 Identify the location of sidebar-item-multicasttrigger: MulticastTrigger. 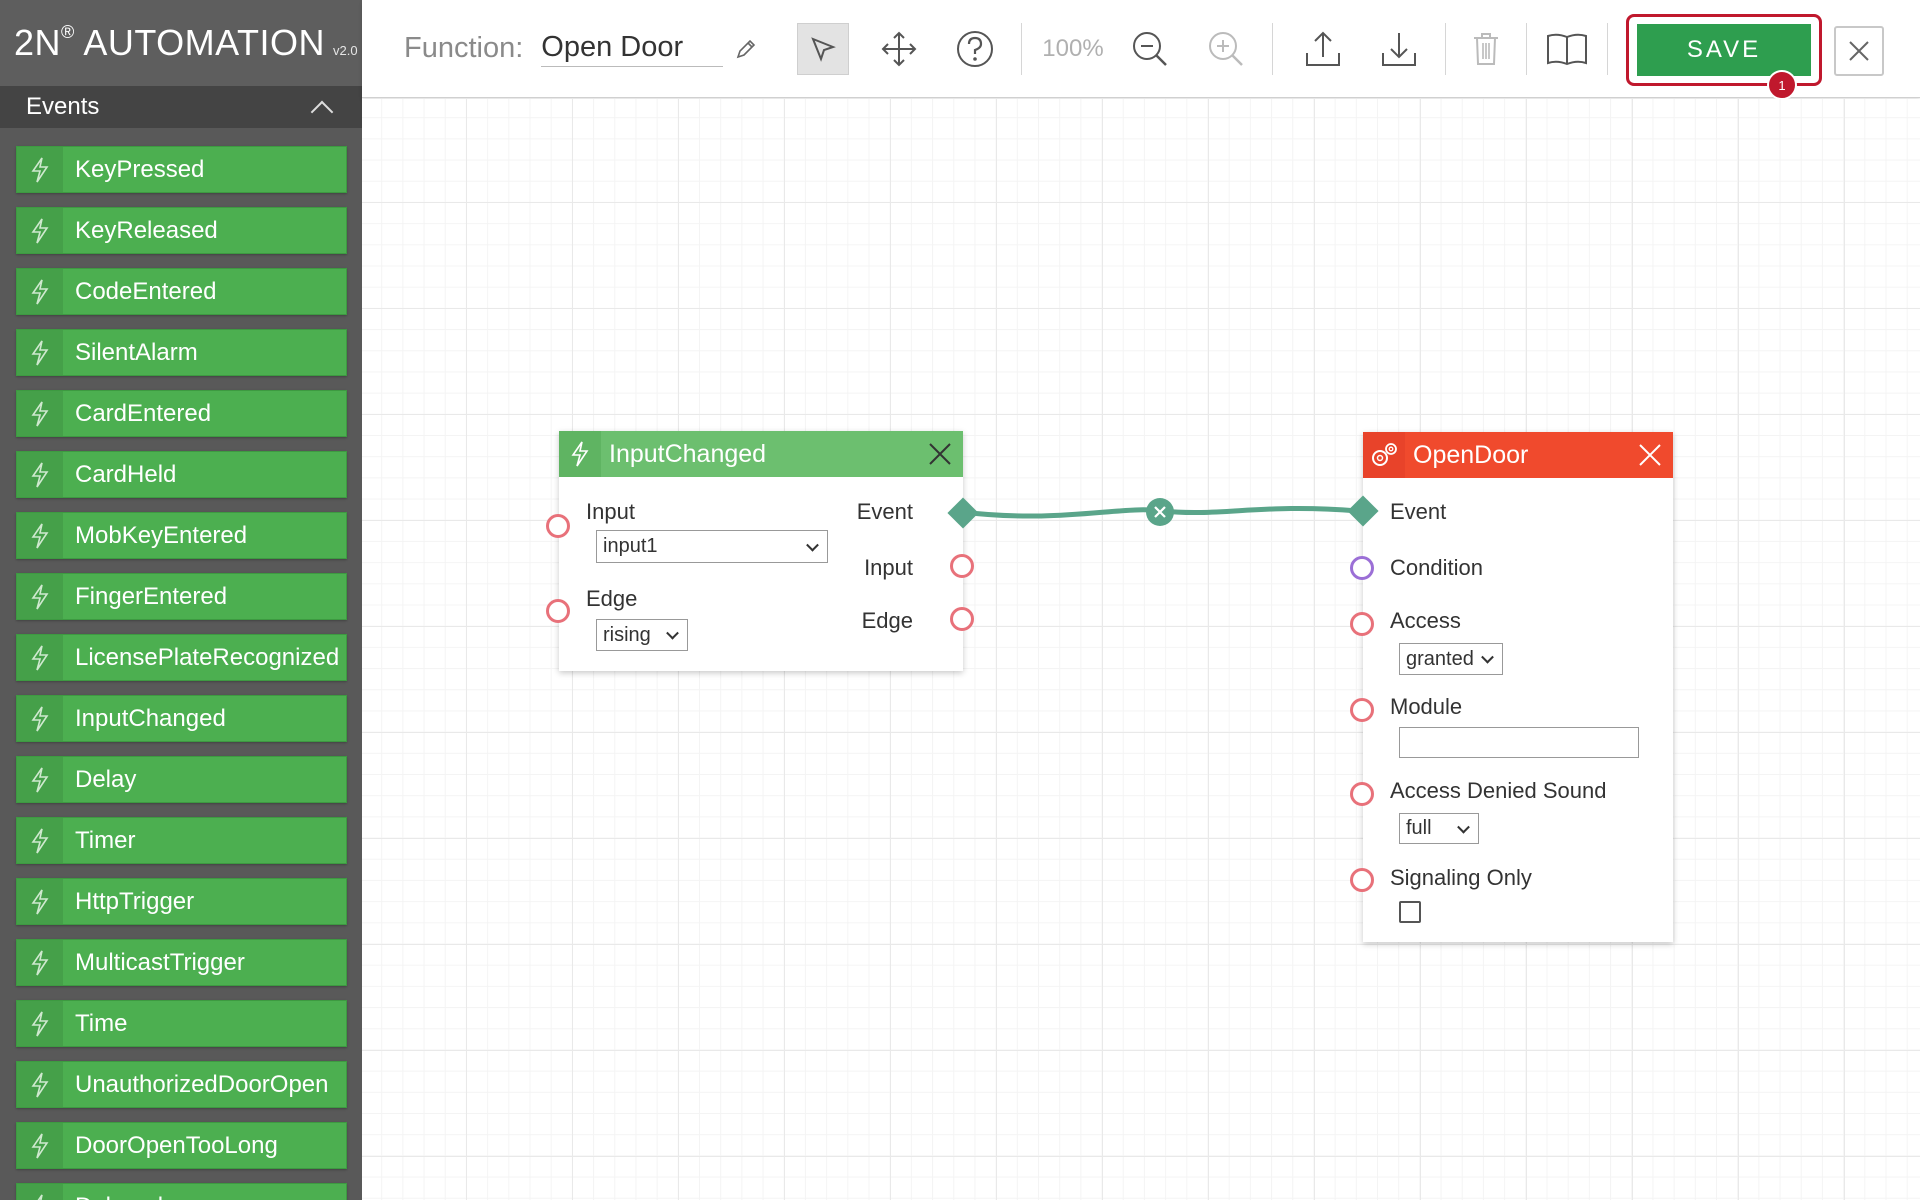
(181, 962).